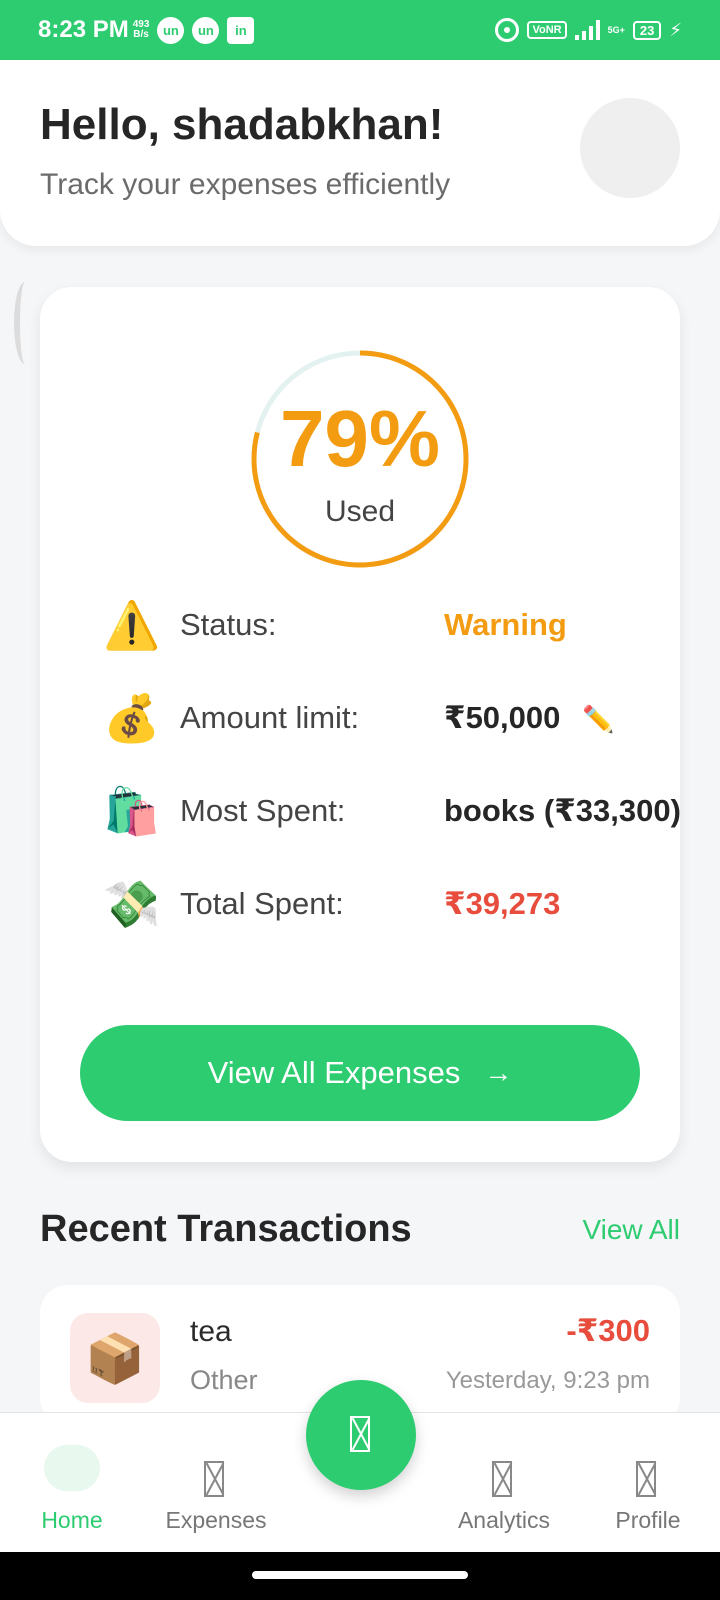 The image size is (720, 1600). Describe the element at coordinates (83, 29) in the screenshot. I see `status-time: 8:23 PM` at that location.